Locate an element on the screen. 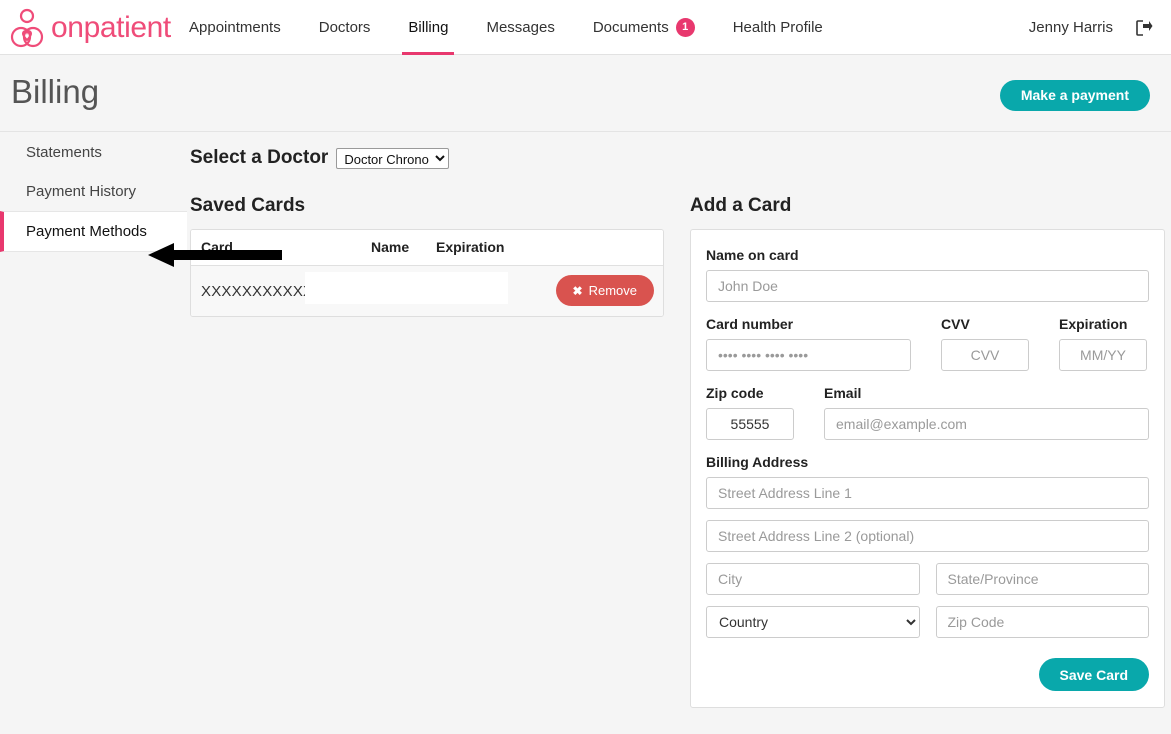 The height and width of the screenshot is (734, 1171). city-state-row is located at coordinates (927, 579).